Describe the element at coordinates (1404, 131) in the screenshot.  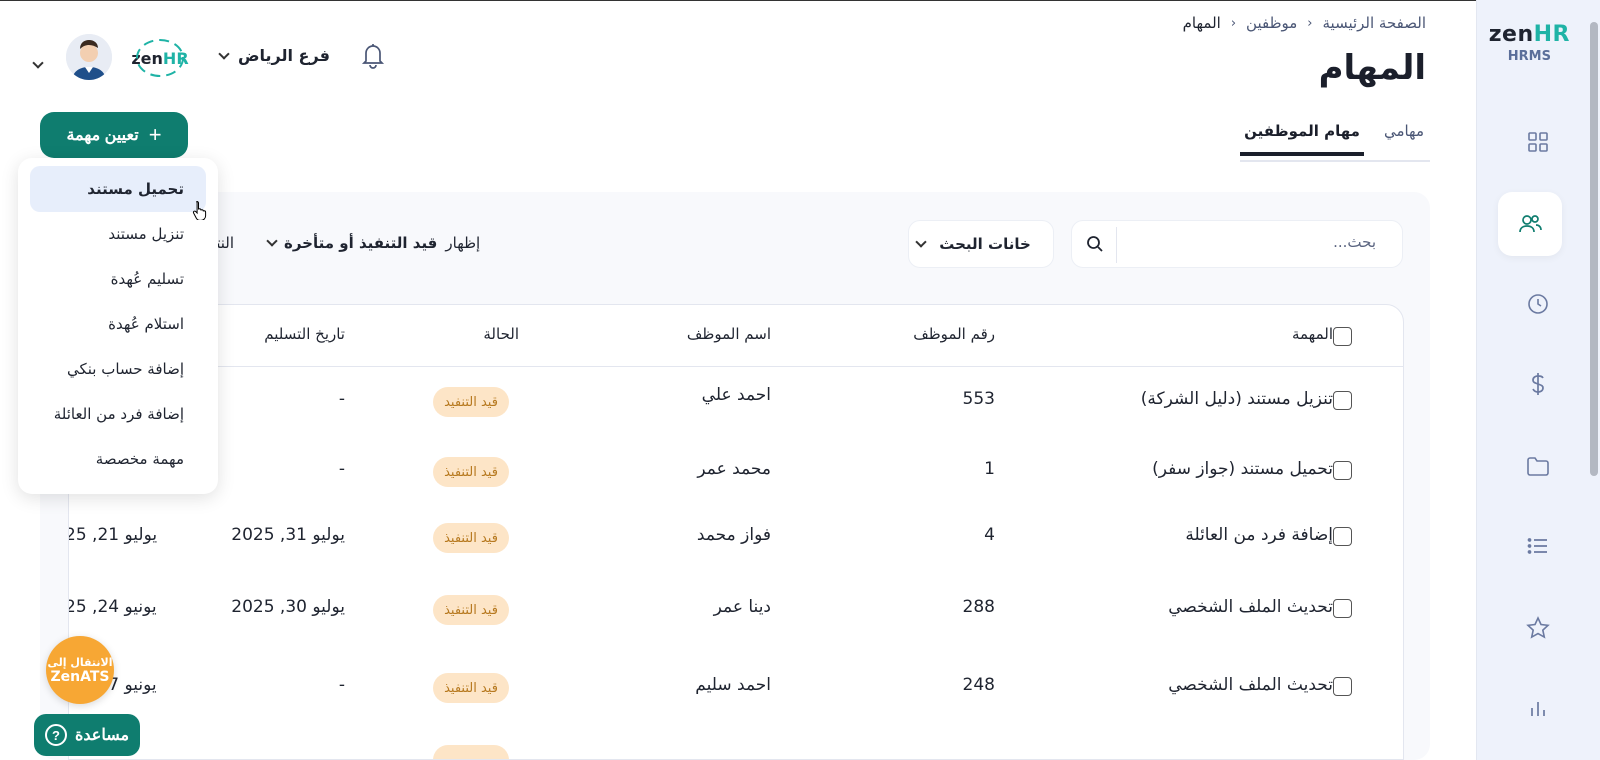
I see `tab-my-tasks: مهامي` at that location.